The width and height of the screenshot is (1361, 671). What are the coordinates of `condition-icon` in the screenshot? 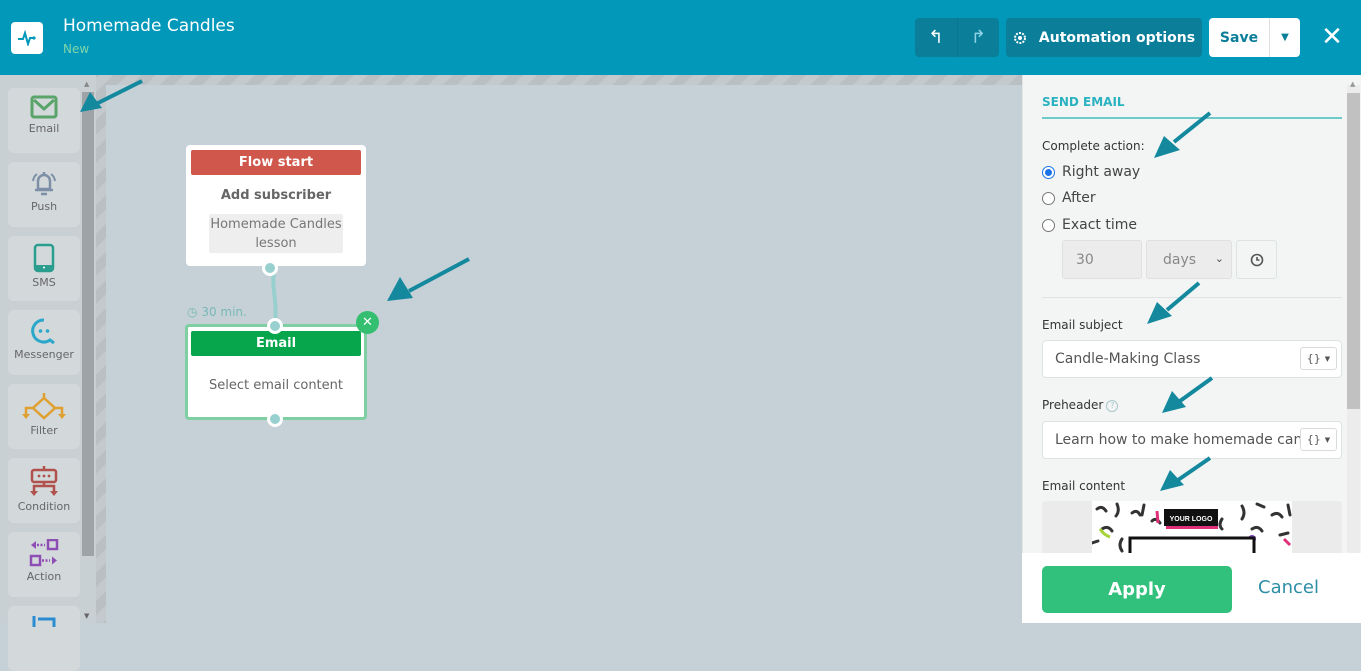 It's located at (44, 481).